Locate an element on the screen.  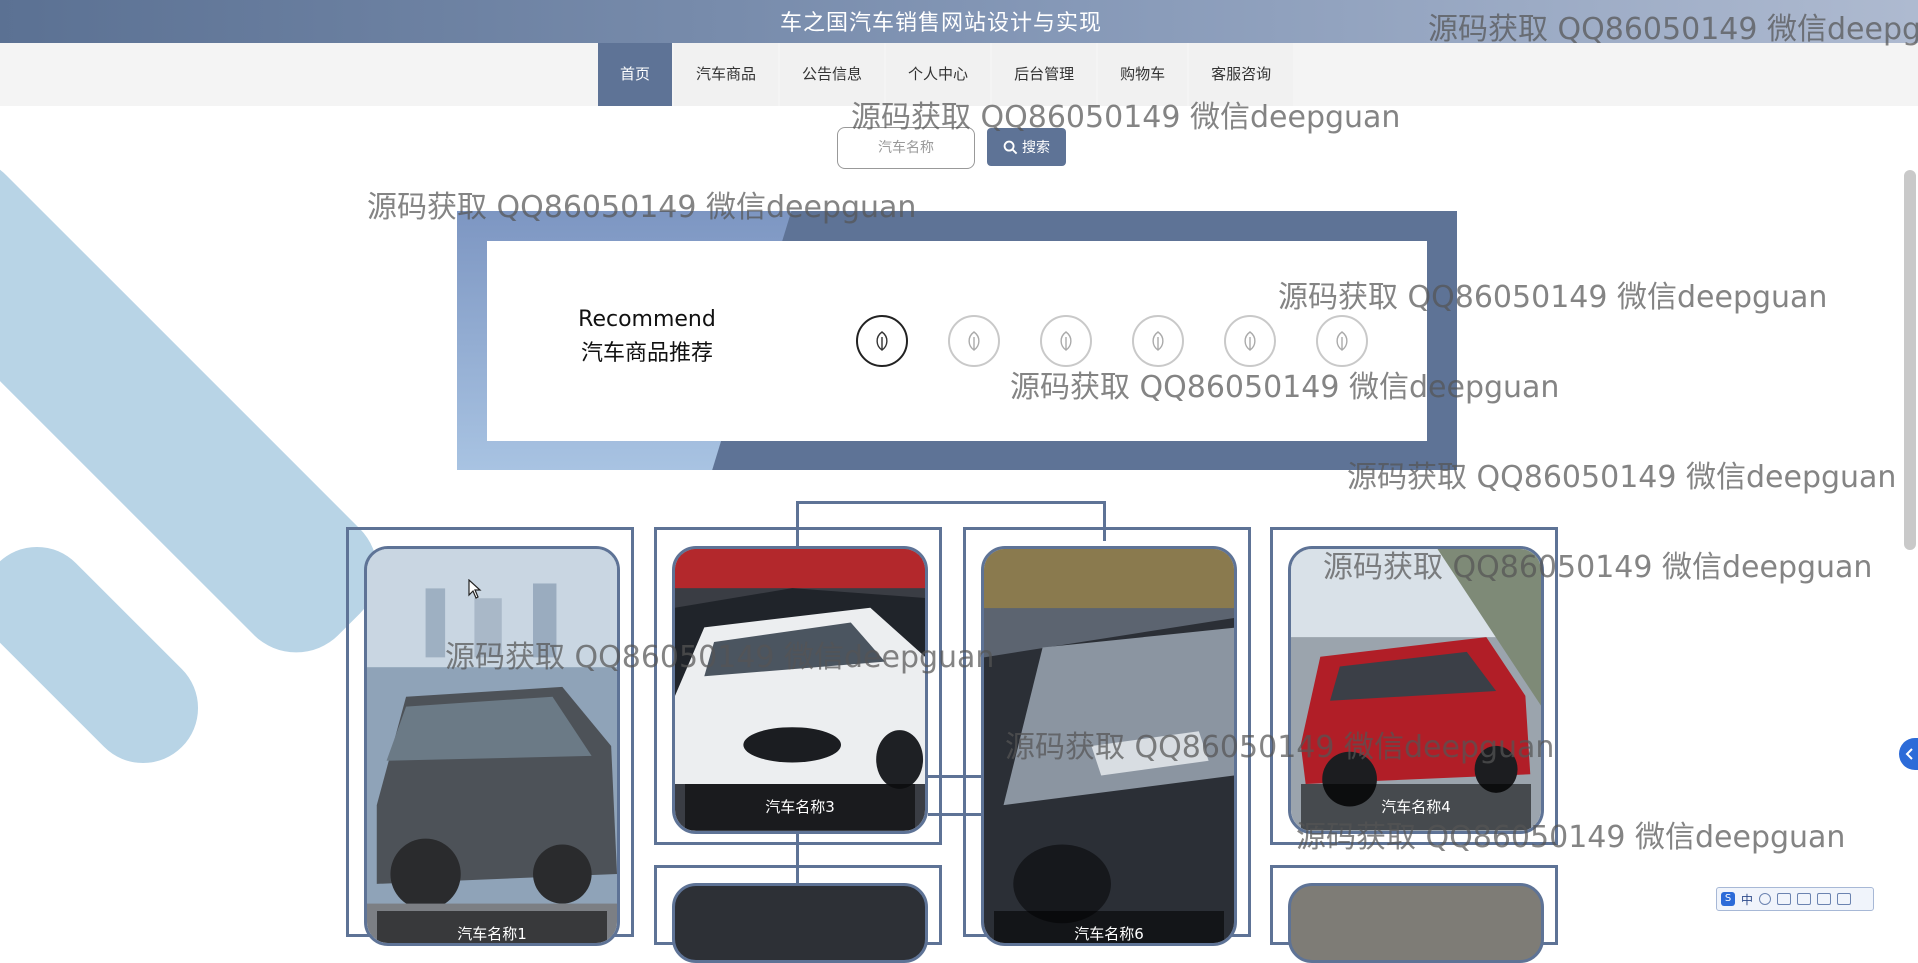
nav-item-home: 首页 is located at coordinates (635, 74).